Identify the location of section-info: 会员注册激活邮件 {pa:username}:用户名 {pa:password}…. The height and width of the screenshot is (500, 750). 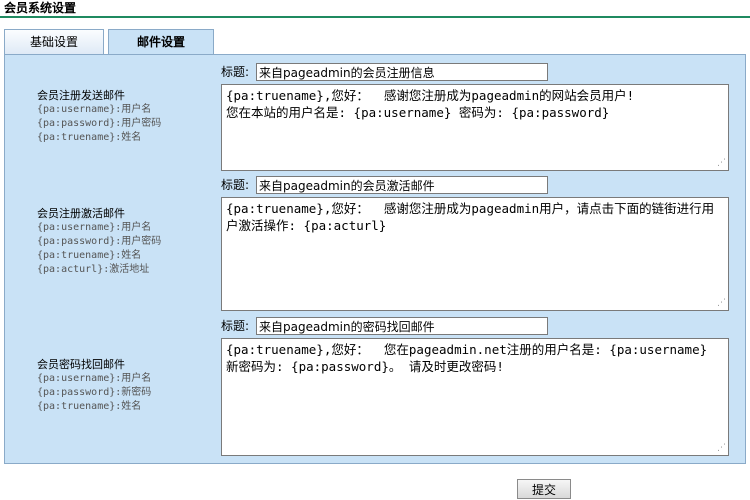
(99, 242).